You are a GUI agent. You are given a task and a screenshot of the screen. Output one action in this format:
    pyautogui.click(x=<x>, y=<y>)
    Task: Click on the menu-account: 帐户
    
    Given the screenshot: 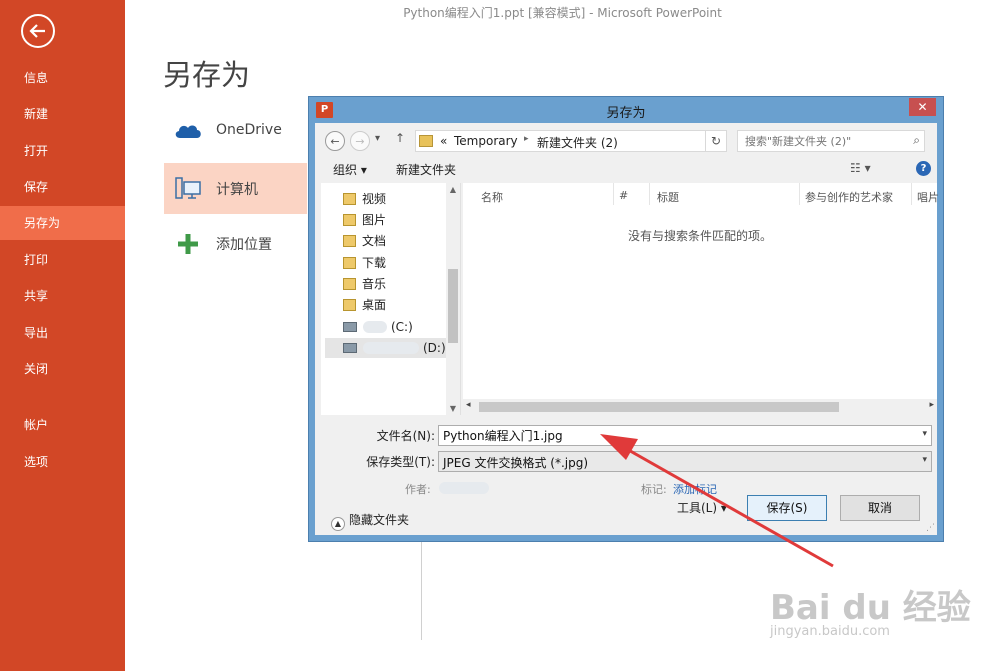 What is the action you would take?
    pyautogui.click(x=62, y=425)
    